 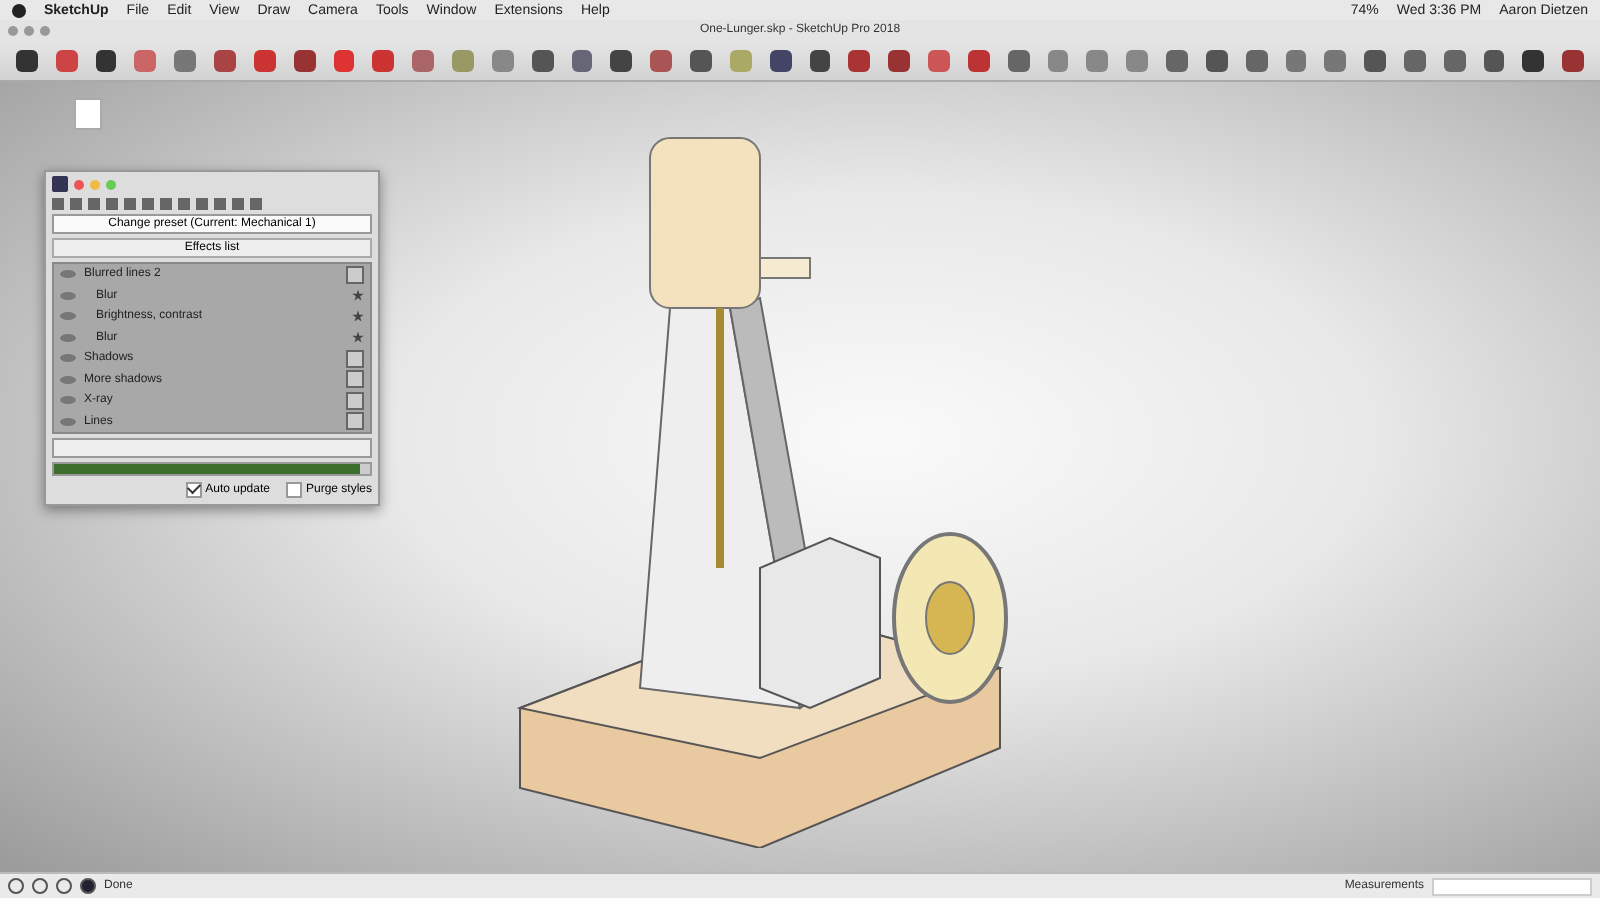 I want to click on close-icon, so click(x=79, y=184).